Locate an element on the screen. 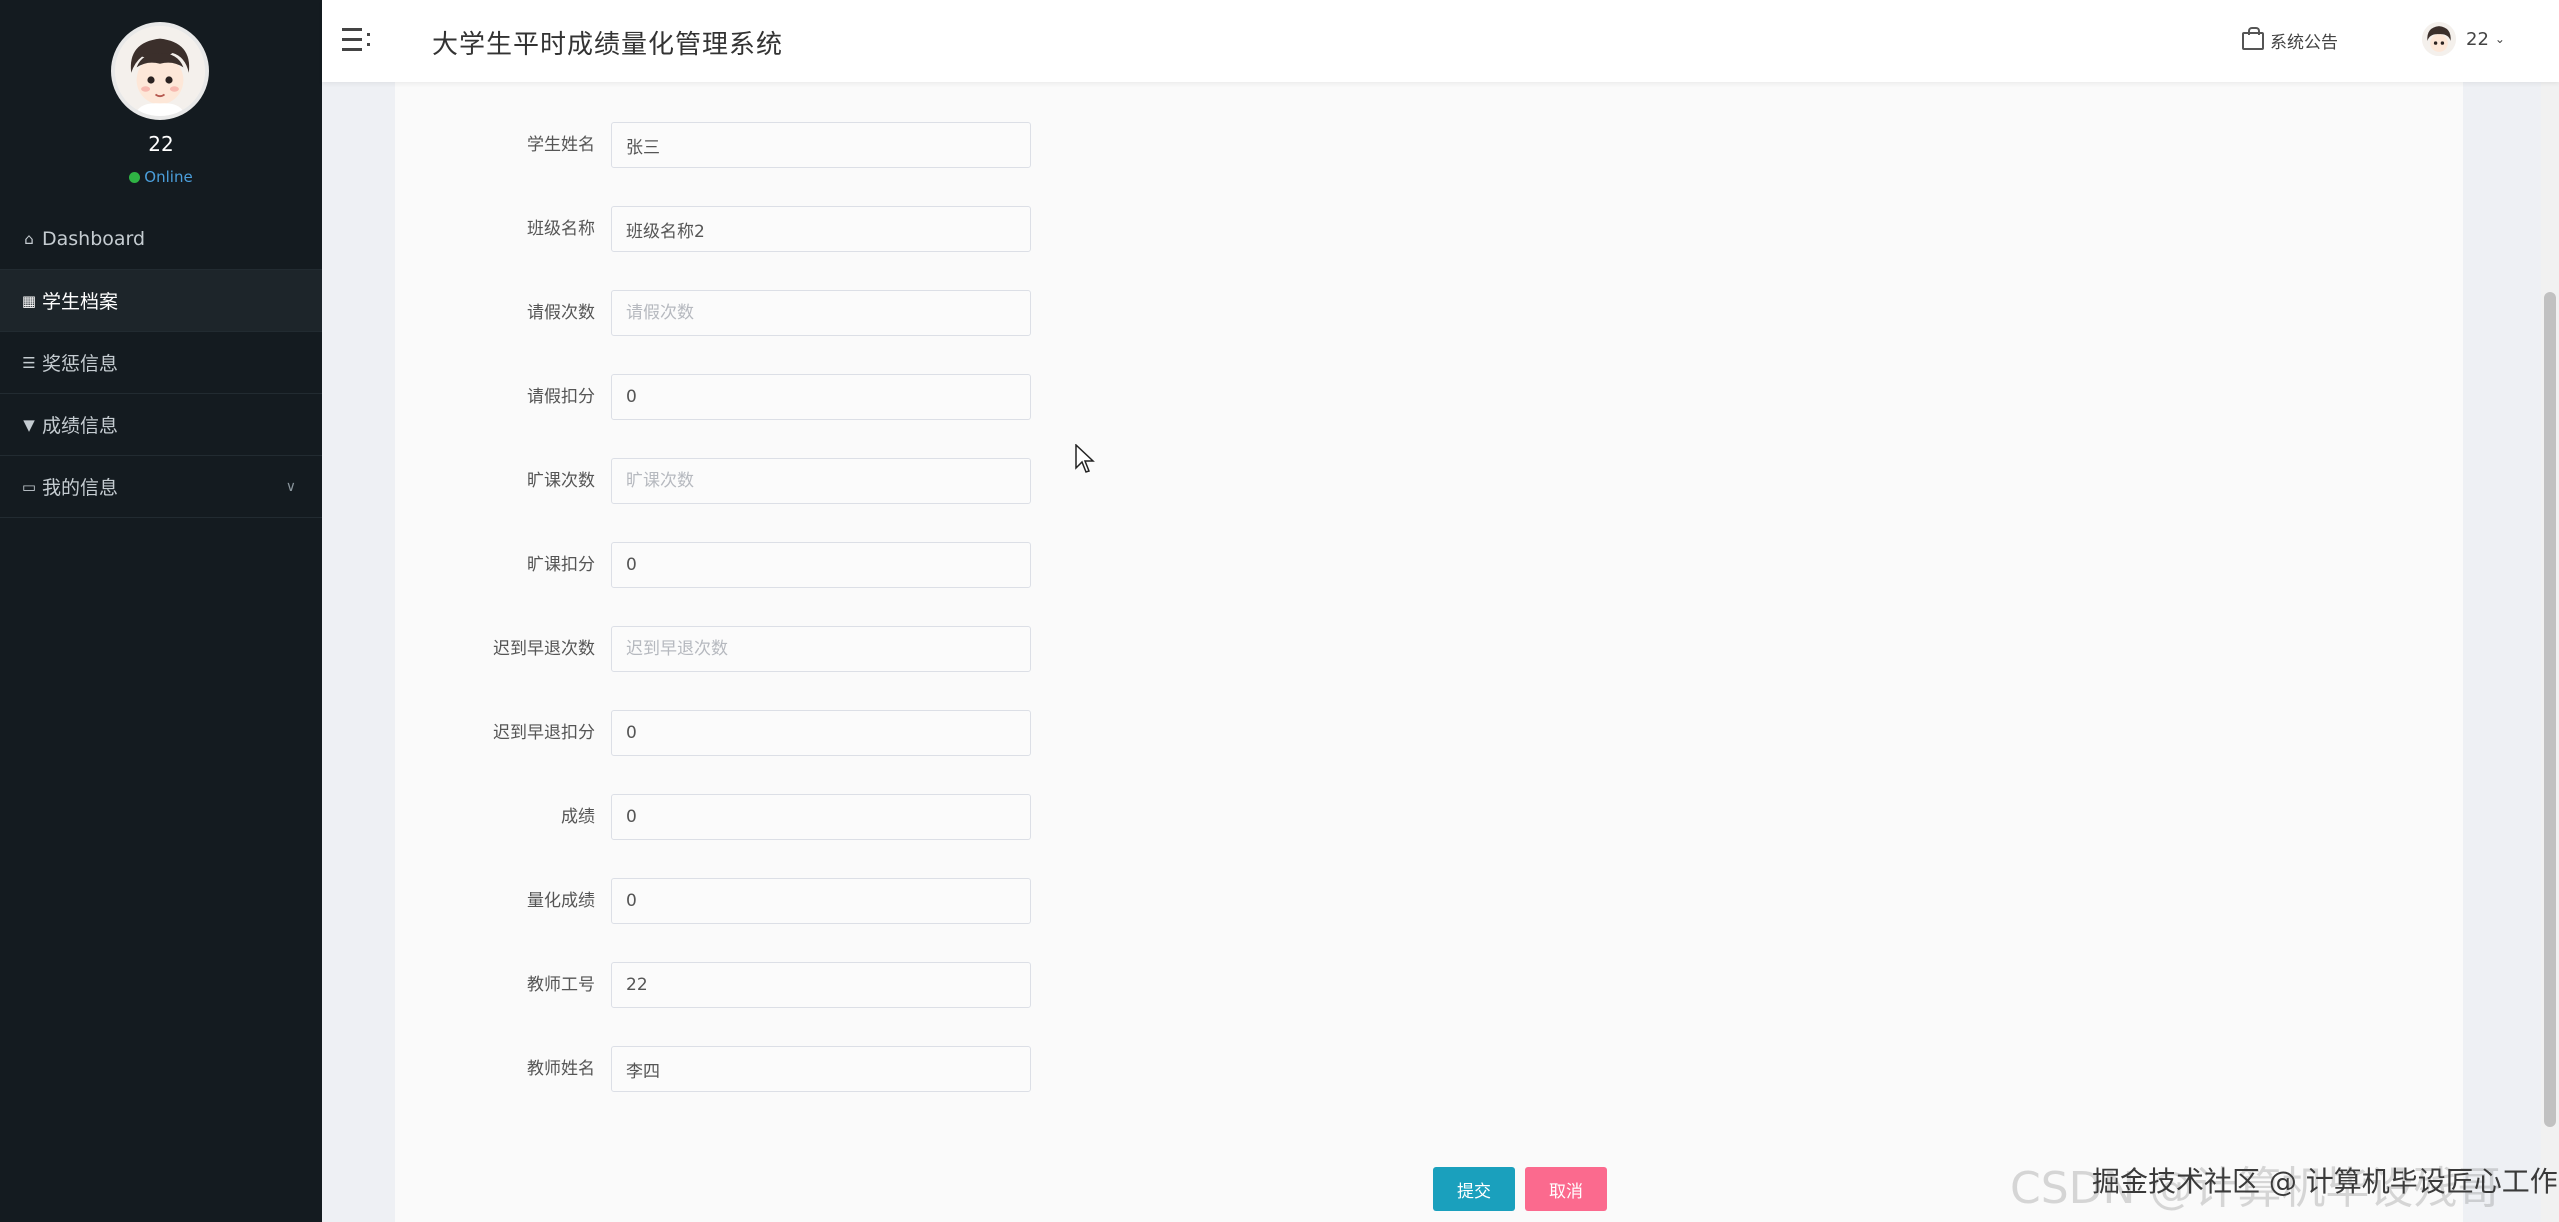 Image resolution: width=2559 pixels, height=1222 pixels. online-dot-icon is located at coordinates (135, 177).